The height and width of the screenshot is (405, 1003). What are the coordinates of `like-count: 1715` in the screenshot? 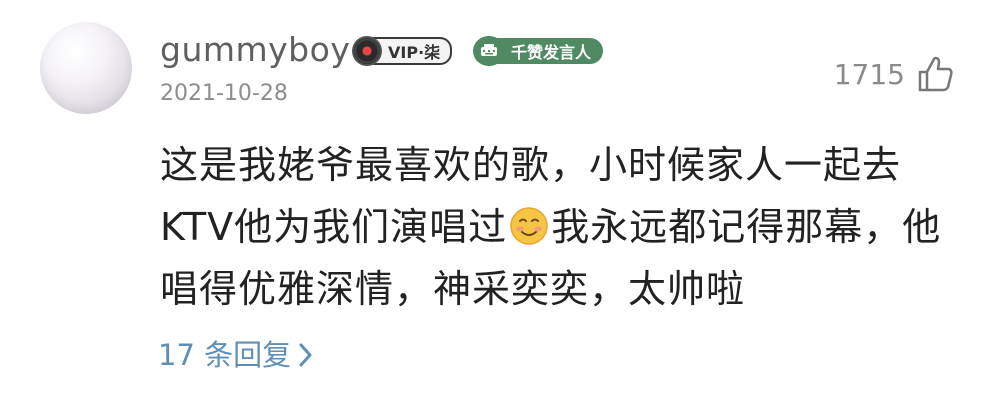 It's located at (869, 74).